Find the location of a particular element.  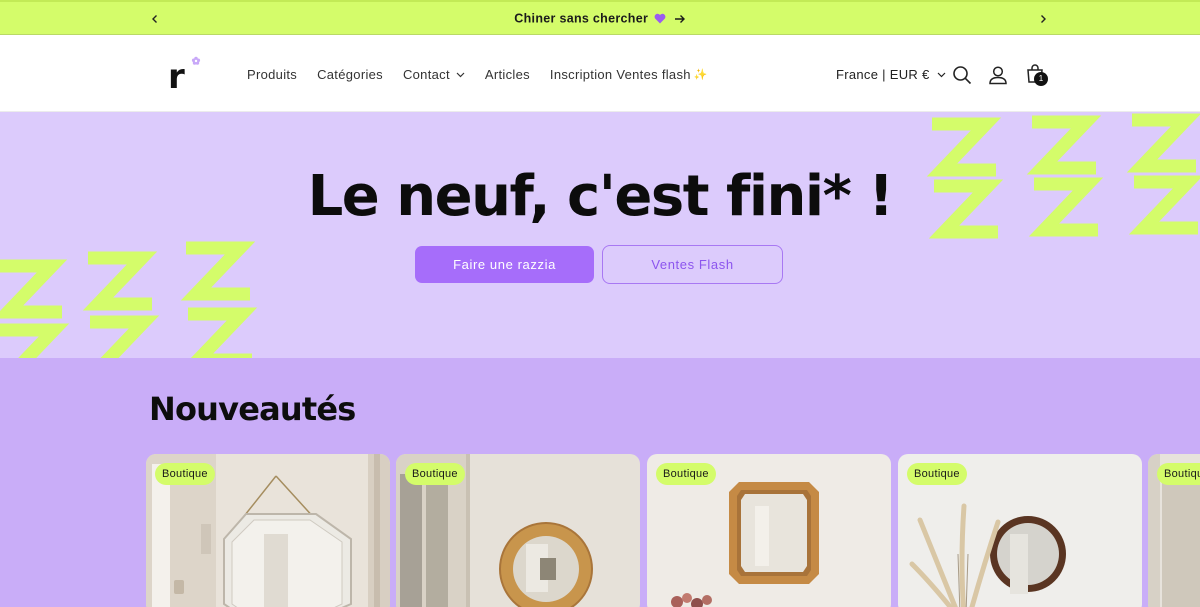

sparkle-icon: ✨ is located at coordinates (700, 75).